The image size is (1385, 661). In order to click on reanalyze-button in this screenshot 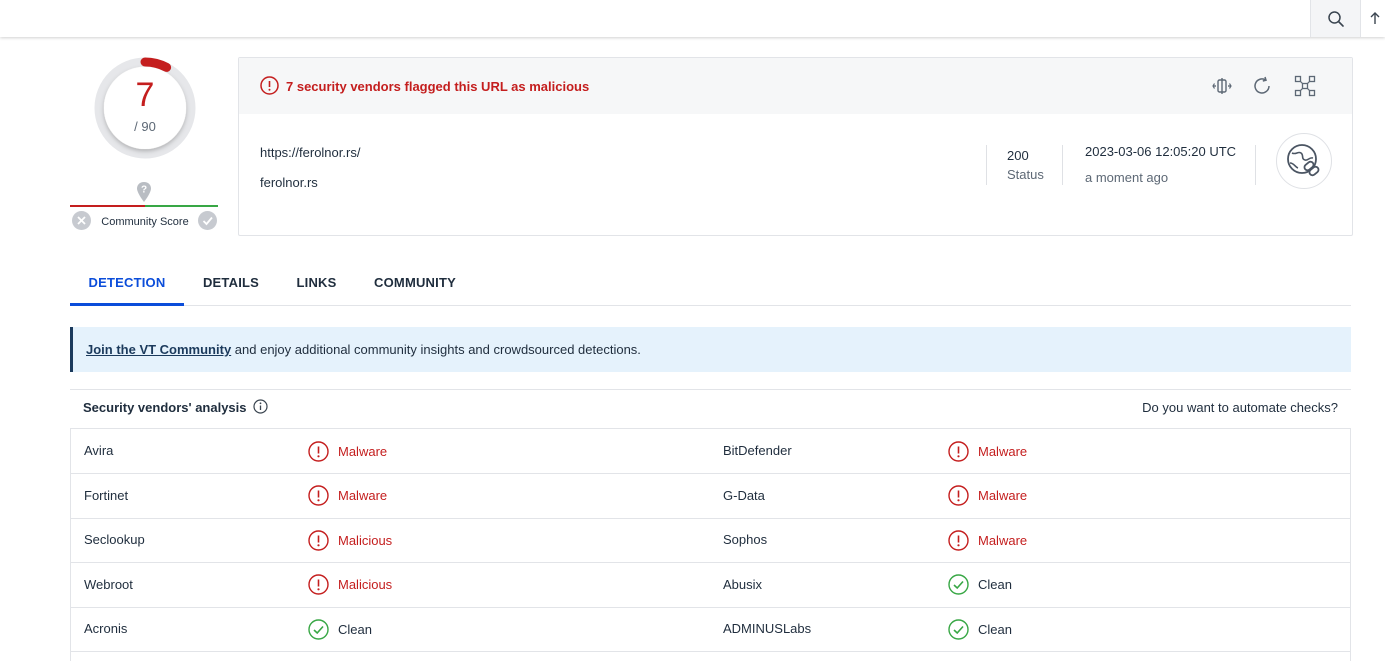, I will do `click(1262, 86)`.